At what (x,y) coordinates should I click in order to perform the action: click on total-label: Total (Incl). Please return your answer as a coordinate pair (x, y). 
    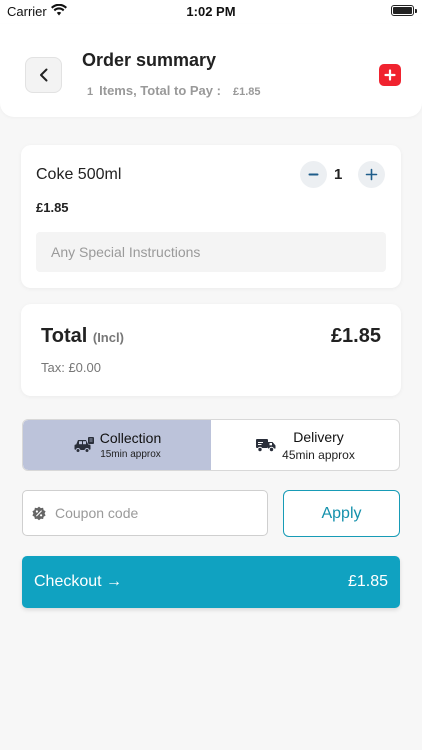
    Looking at the image, I should click on (82, 336).